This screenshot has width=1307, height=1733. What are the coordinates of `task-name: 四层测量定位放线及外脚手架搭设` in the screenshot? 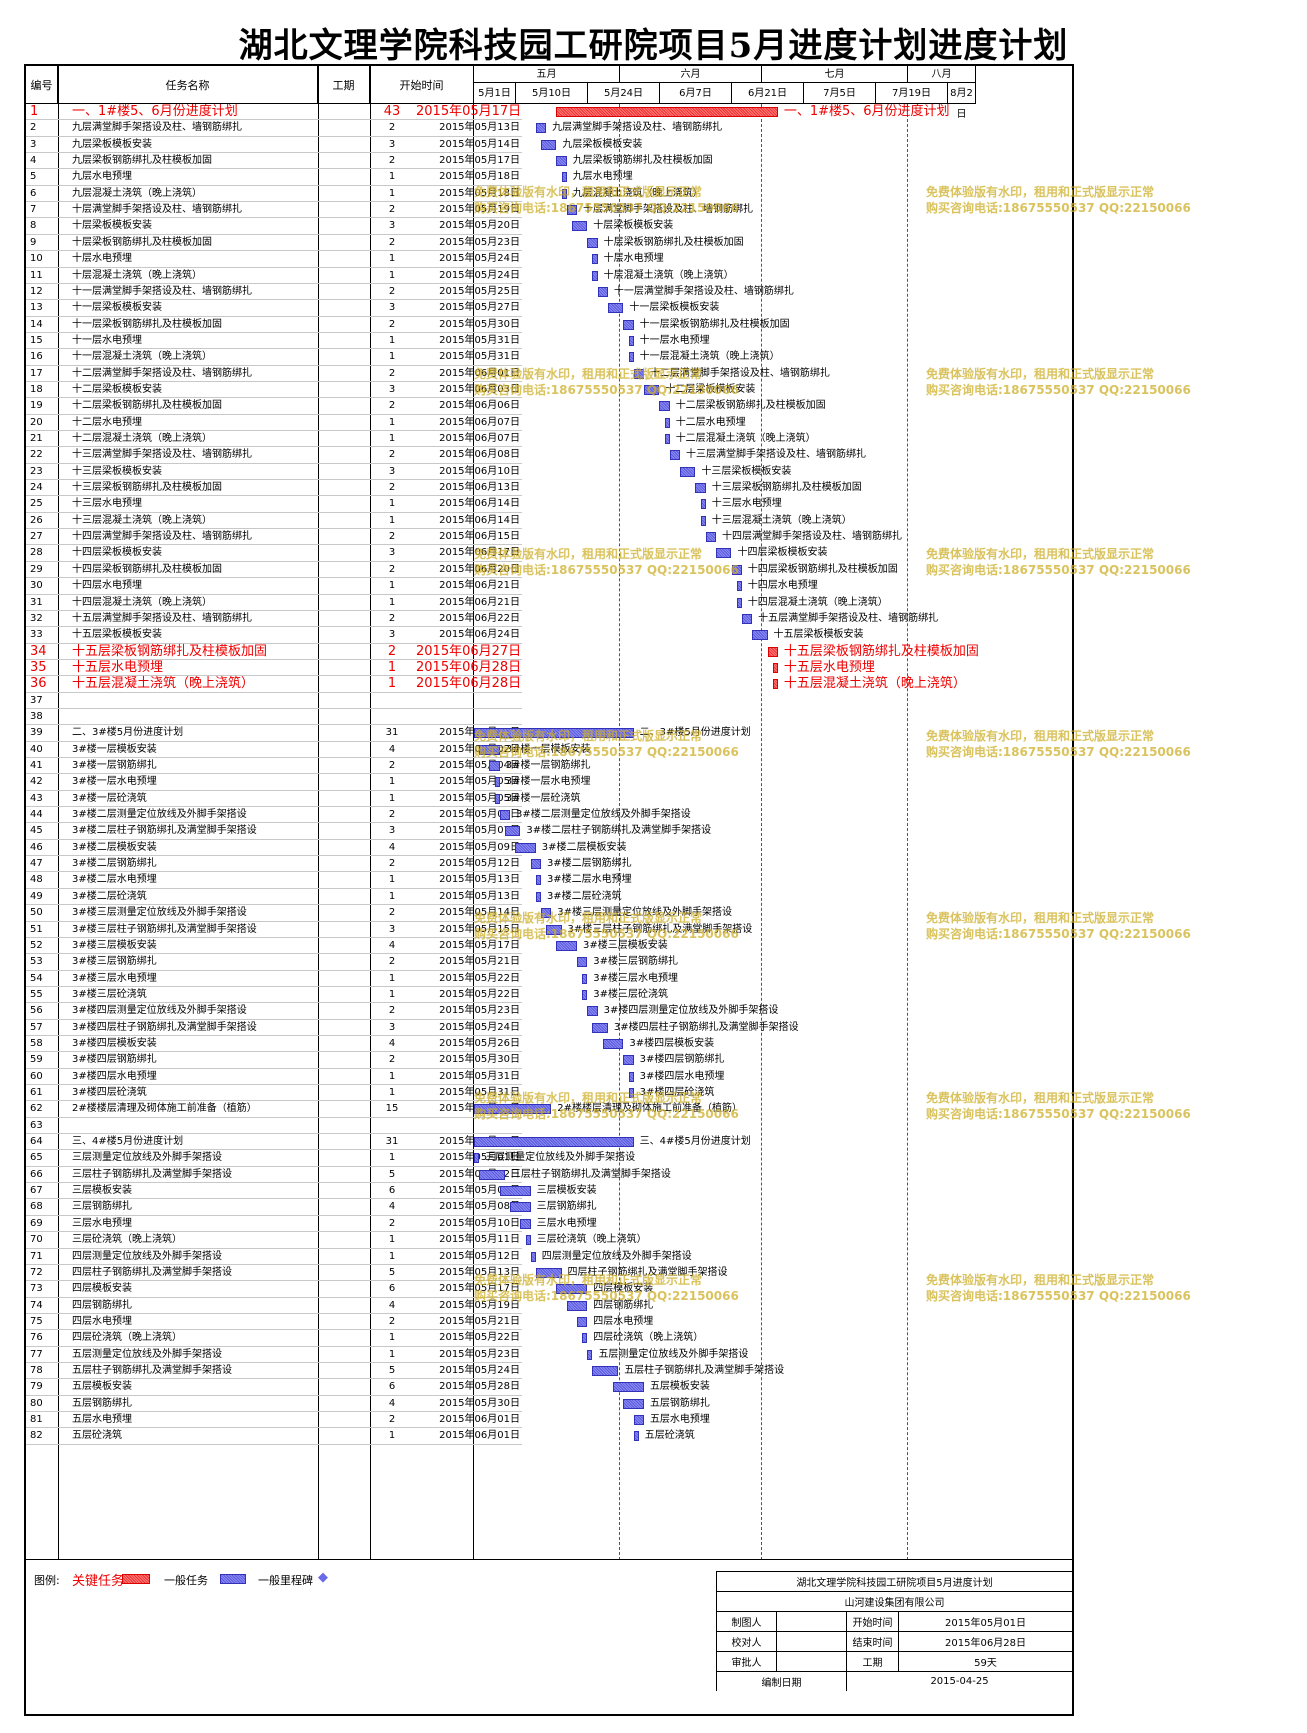 It's located at (147, 1256).